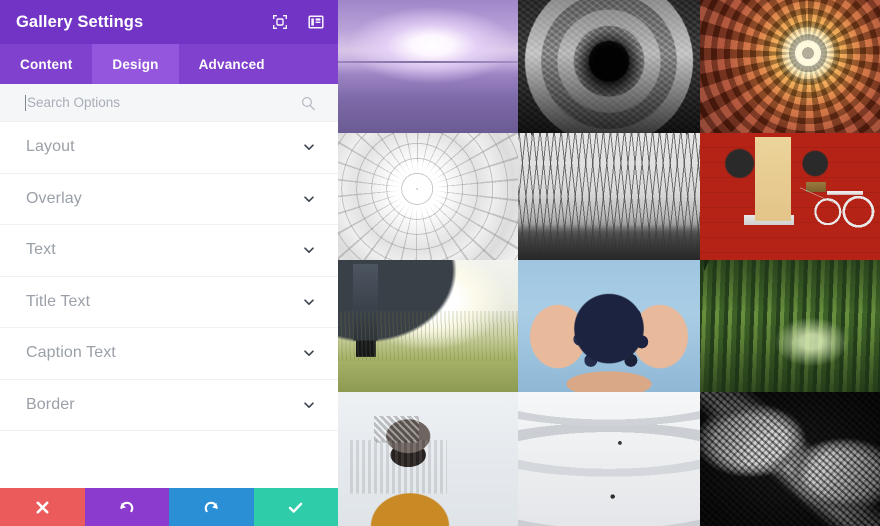  Describe the element at coordinates (308, 103) in the screenshot. I see `search-icon` at that location.